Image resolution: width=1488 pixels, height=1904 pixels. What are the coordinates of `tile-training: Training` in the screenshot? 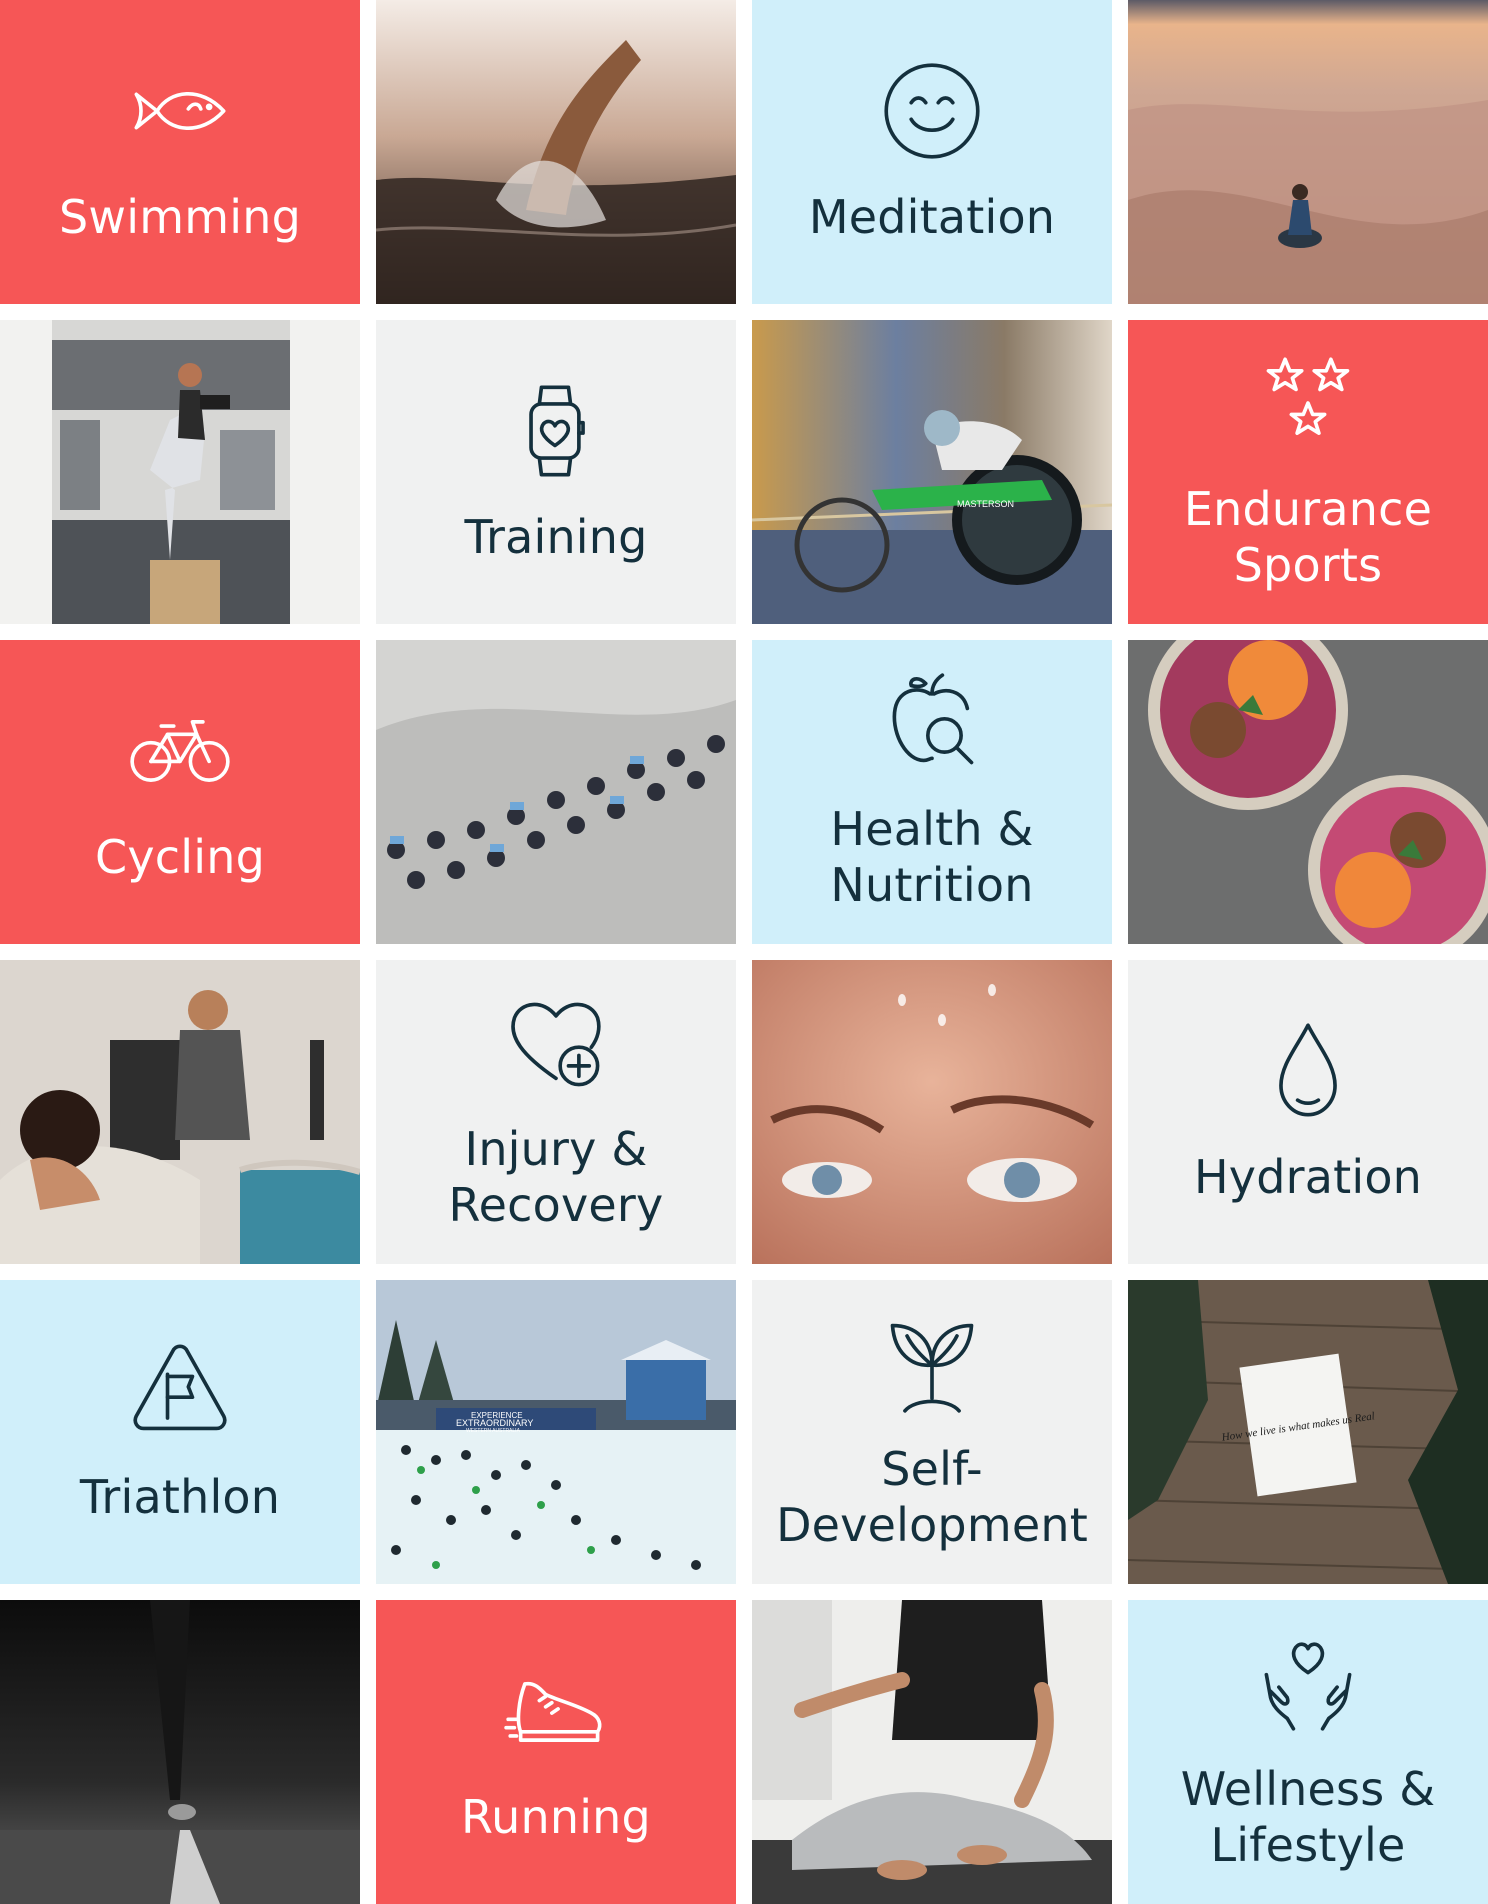 It's located at (556, 472).